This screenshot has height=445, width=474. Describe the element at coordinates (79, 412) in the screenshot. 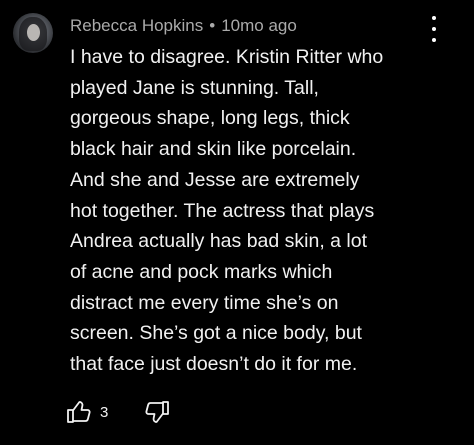

I see `thumbs-up-icon` at that location.